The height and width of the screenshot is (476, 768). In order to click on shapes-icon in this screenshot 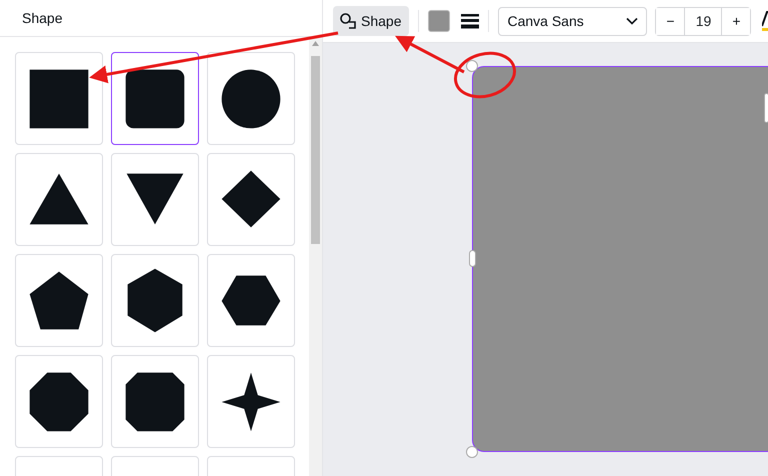, I will do `click(348, 21)`.